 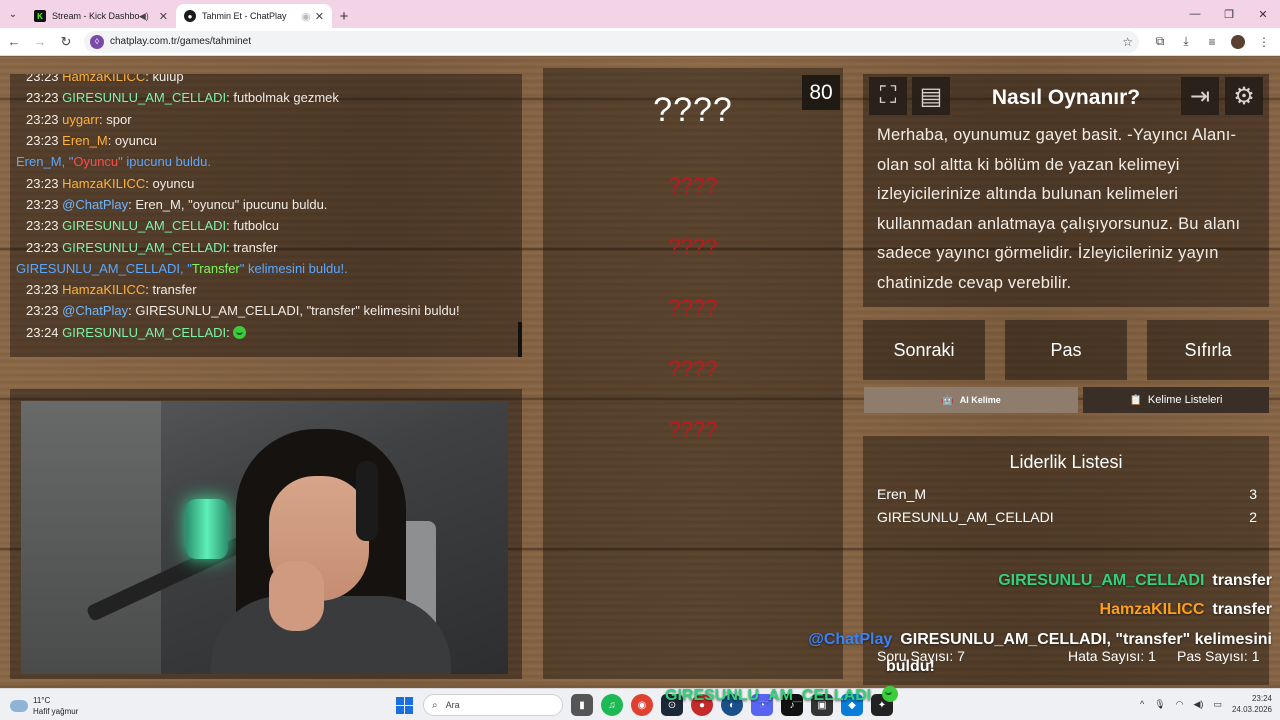 I want to click on chat-system-message: Eren_M, "Oyuncu" ipucunu buldu., so click(x=266, y=161).